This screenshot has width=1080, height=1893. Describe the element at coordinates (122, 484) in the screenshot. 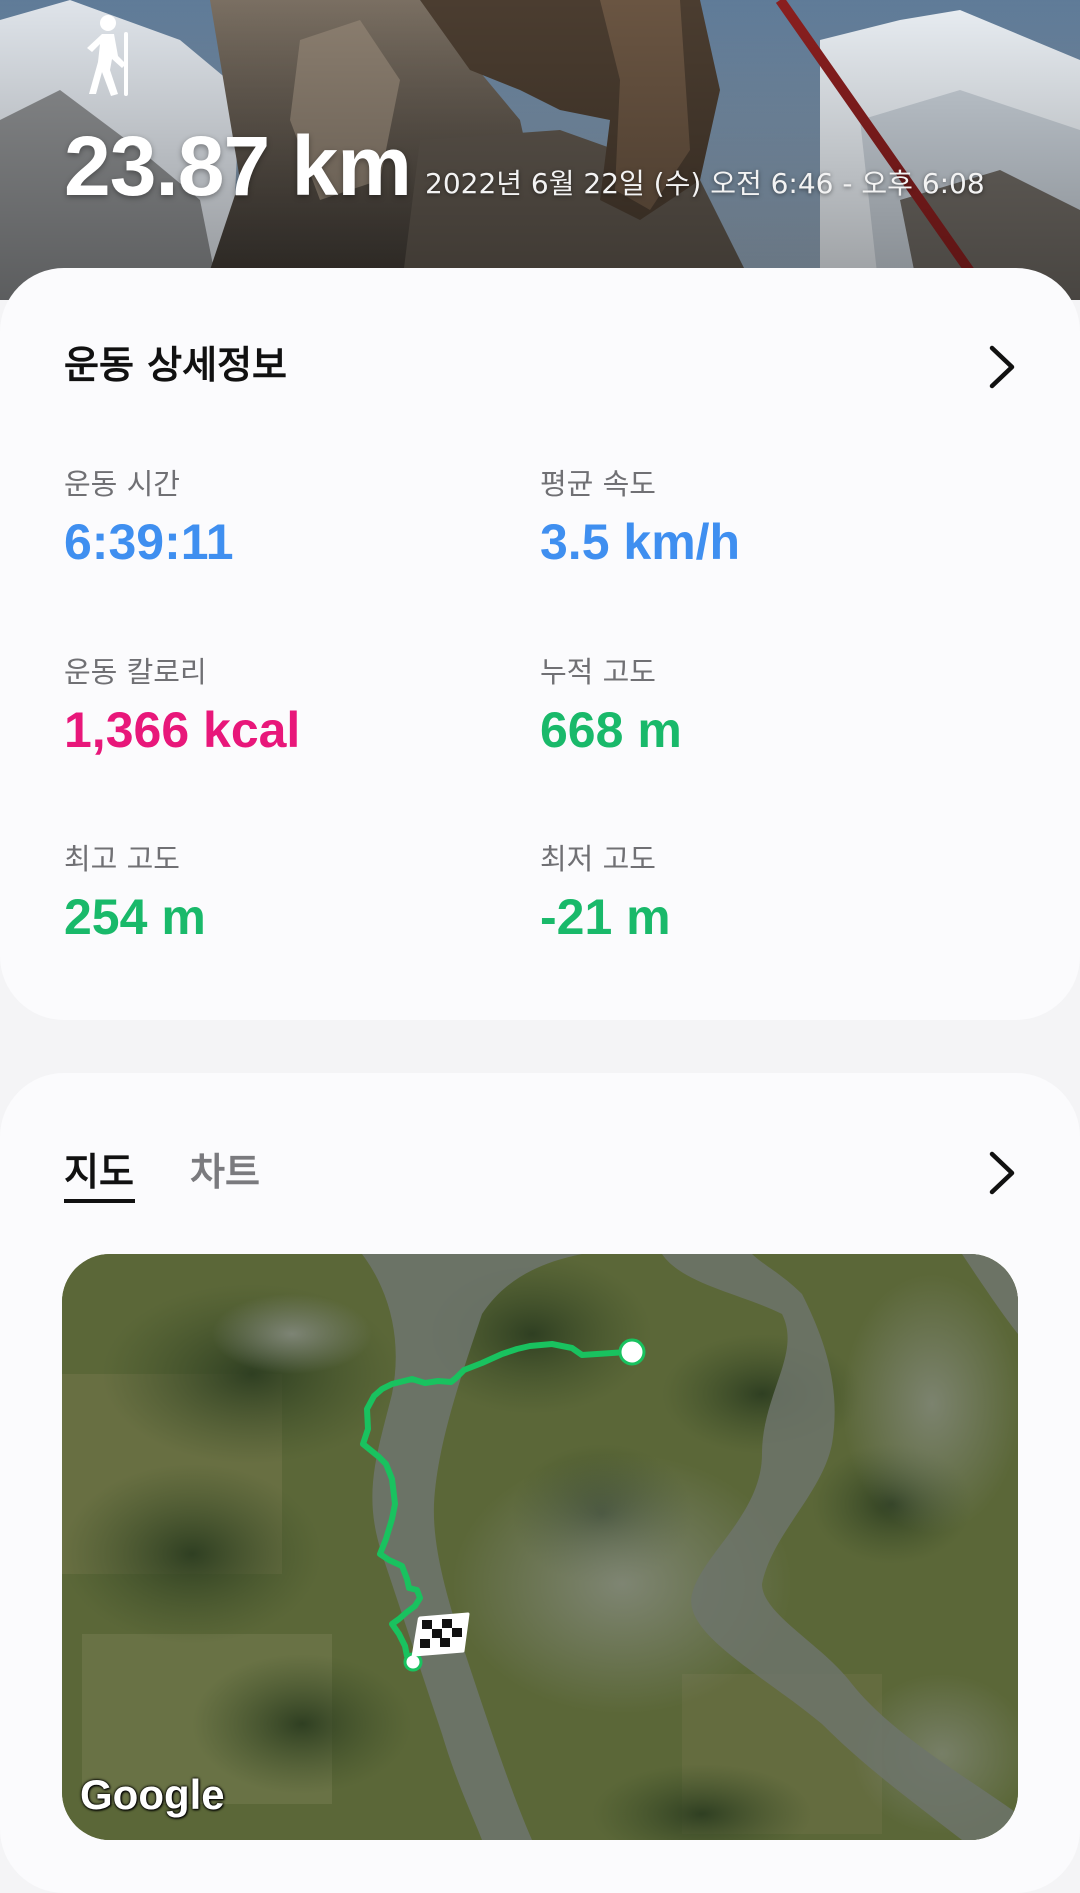

I see `duration-label: 운동 시간` at that location.